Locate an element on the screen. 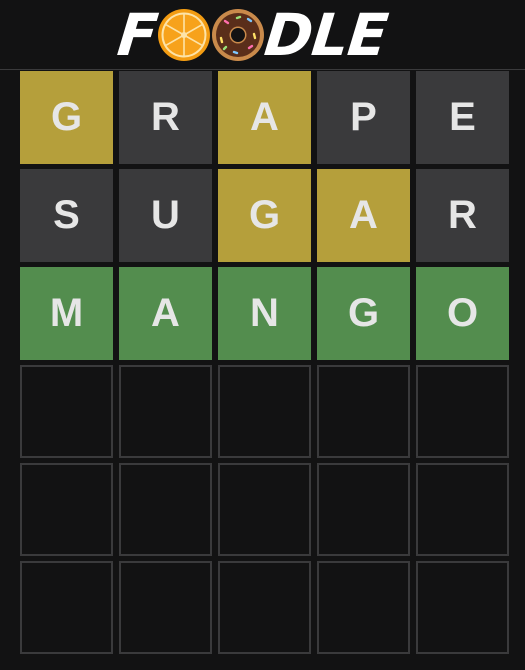 This screenshot has height=670, width=525. logo-letters-dle: DLE is located at coordinates (325, 35).